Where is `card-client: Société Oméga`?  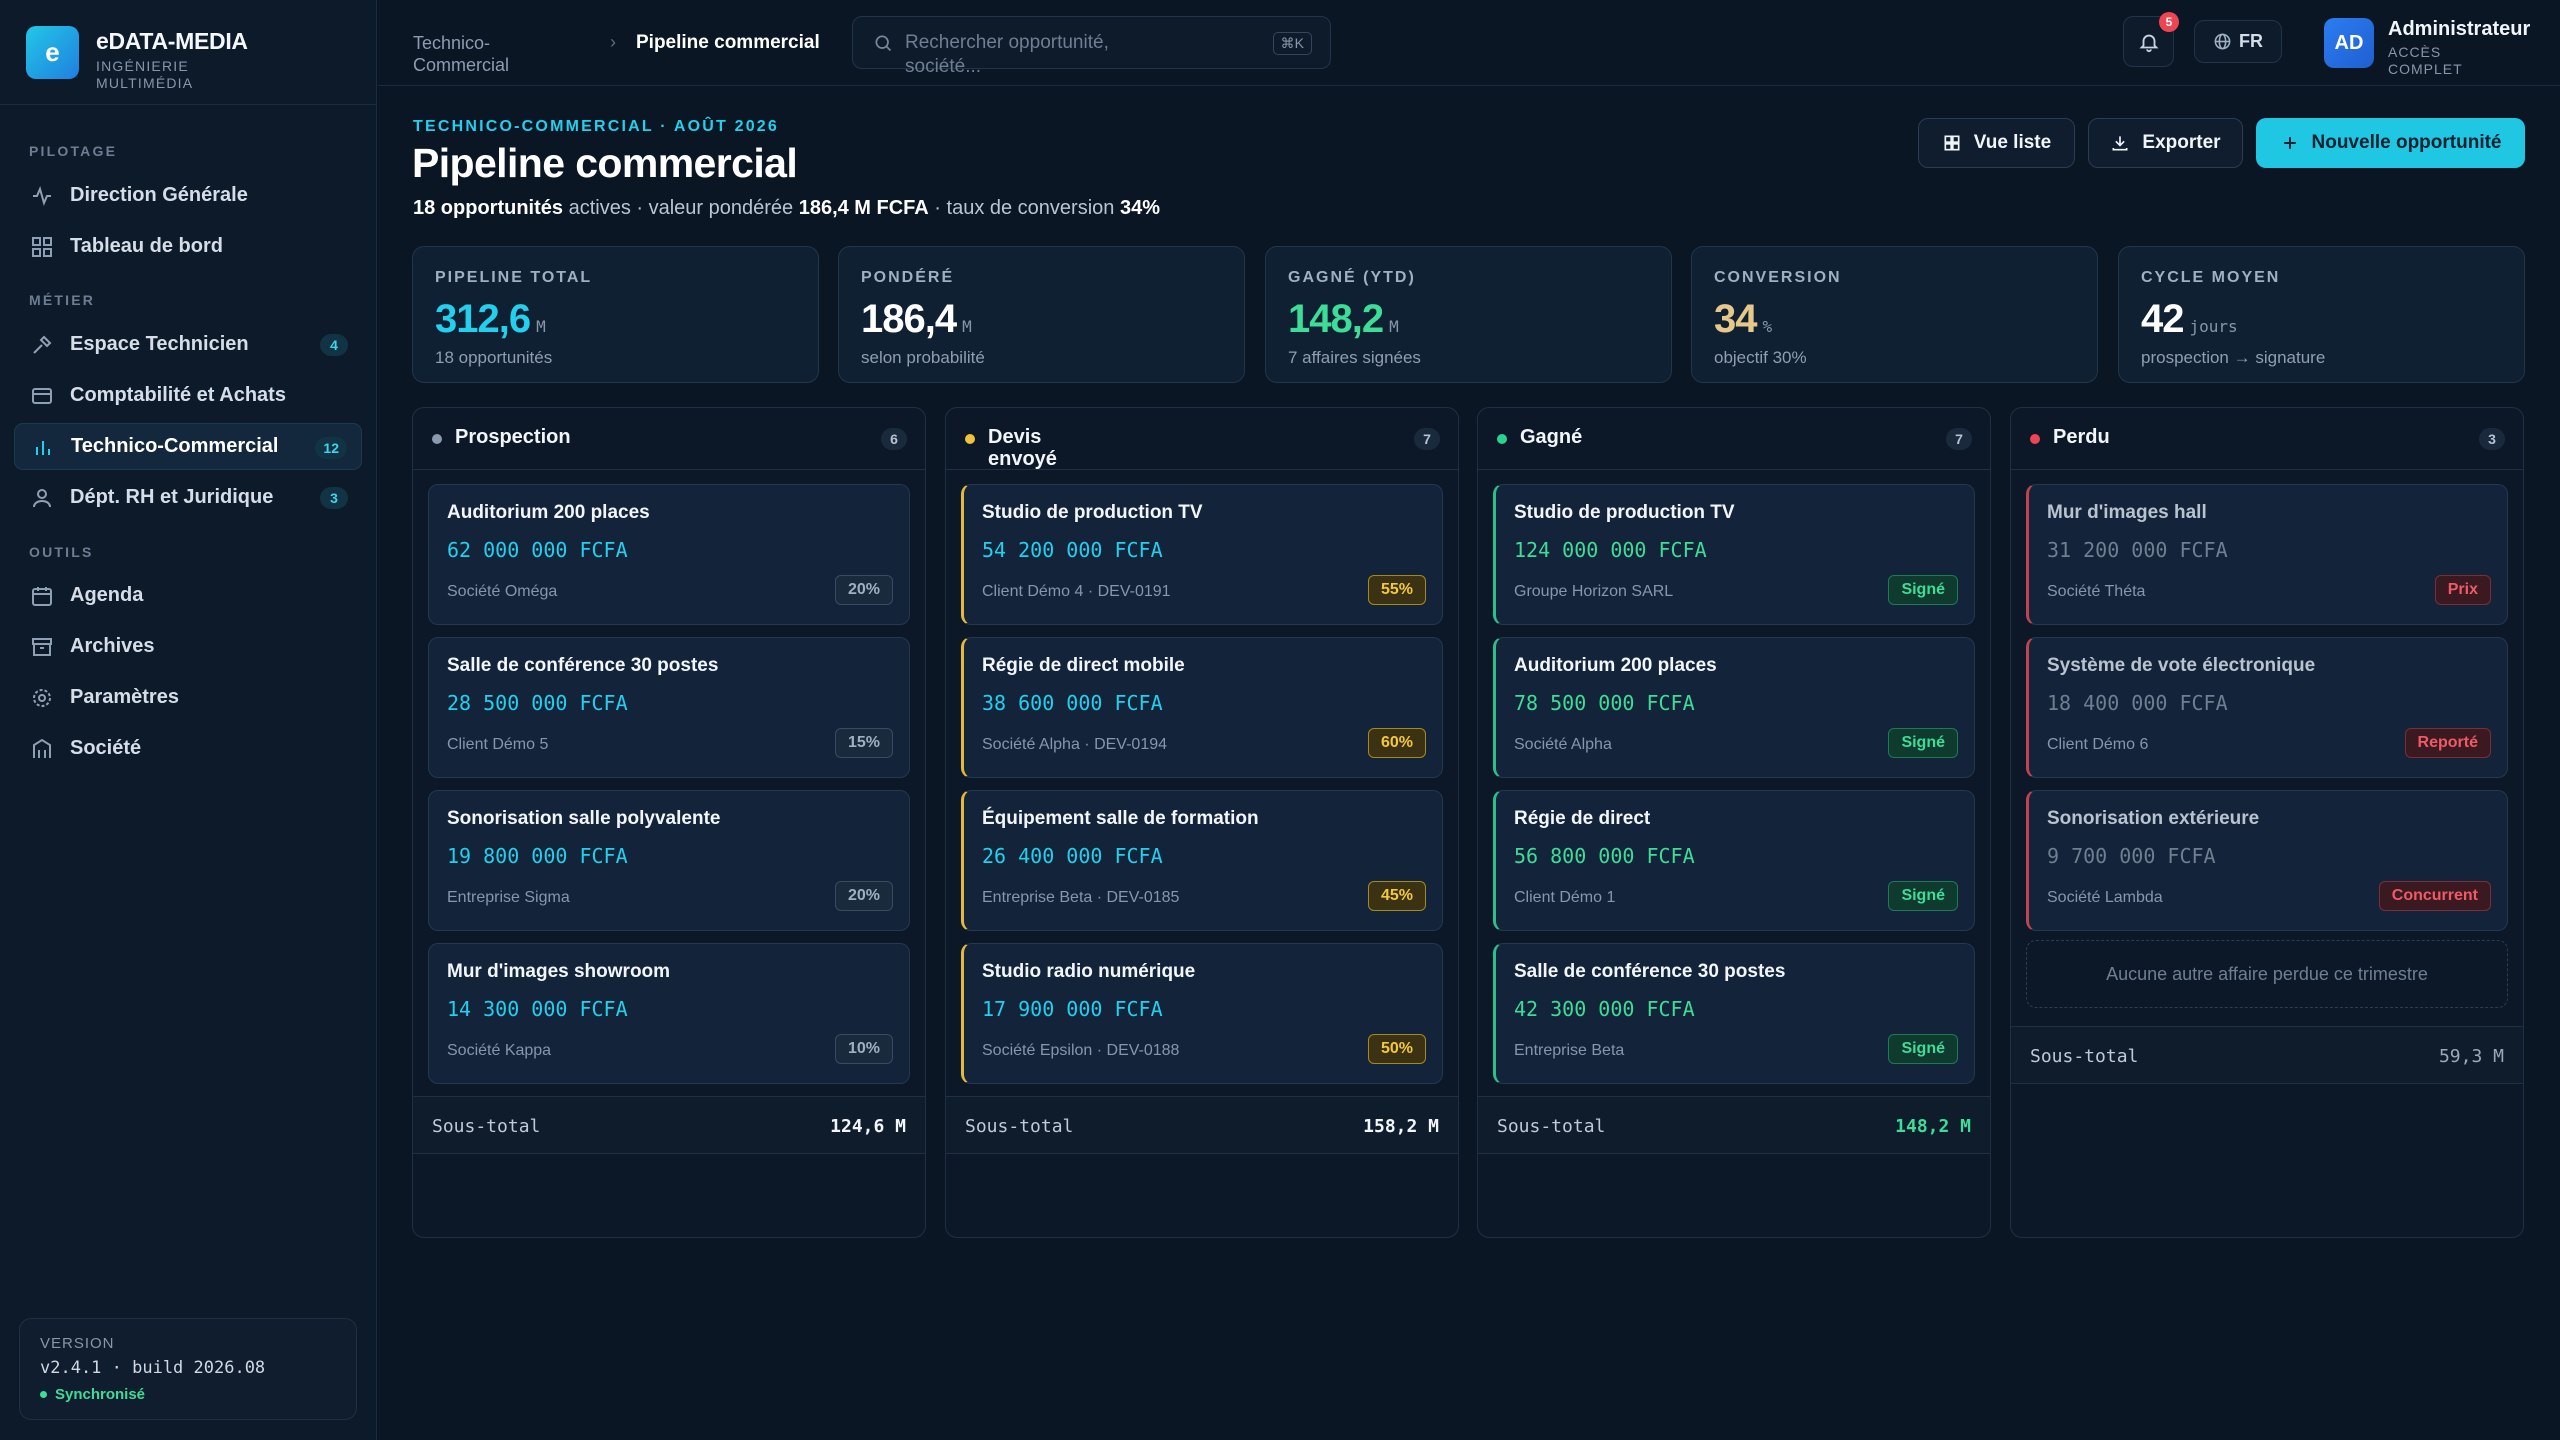 card-client: Société Oméga is located at coordinates (502, 591).